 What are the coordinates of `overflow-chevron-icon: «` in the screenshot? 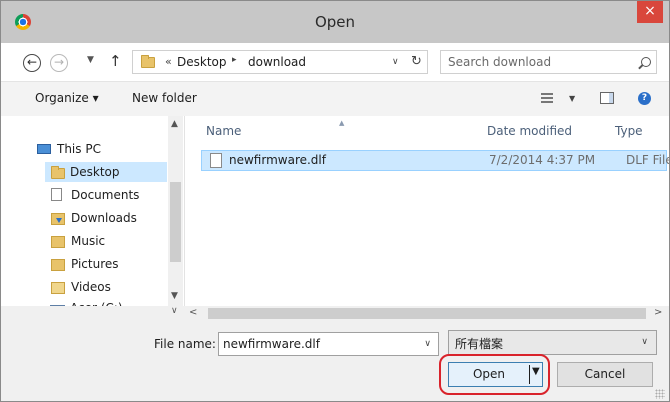 It's located at (168, 61).